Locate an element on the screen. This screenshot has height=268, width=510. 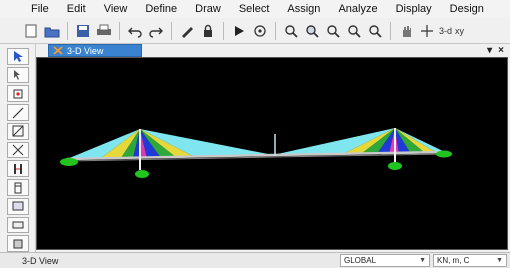
draw-frame-icon is located at coordinates (17, 112).